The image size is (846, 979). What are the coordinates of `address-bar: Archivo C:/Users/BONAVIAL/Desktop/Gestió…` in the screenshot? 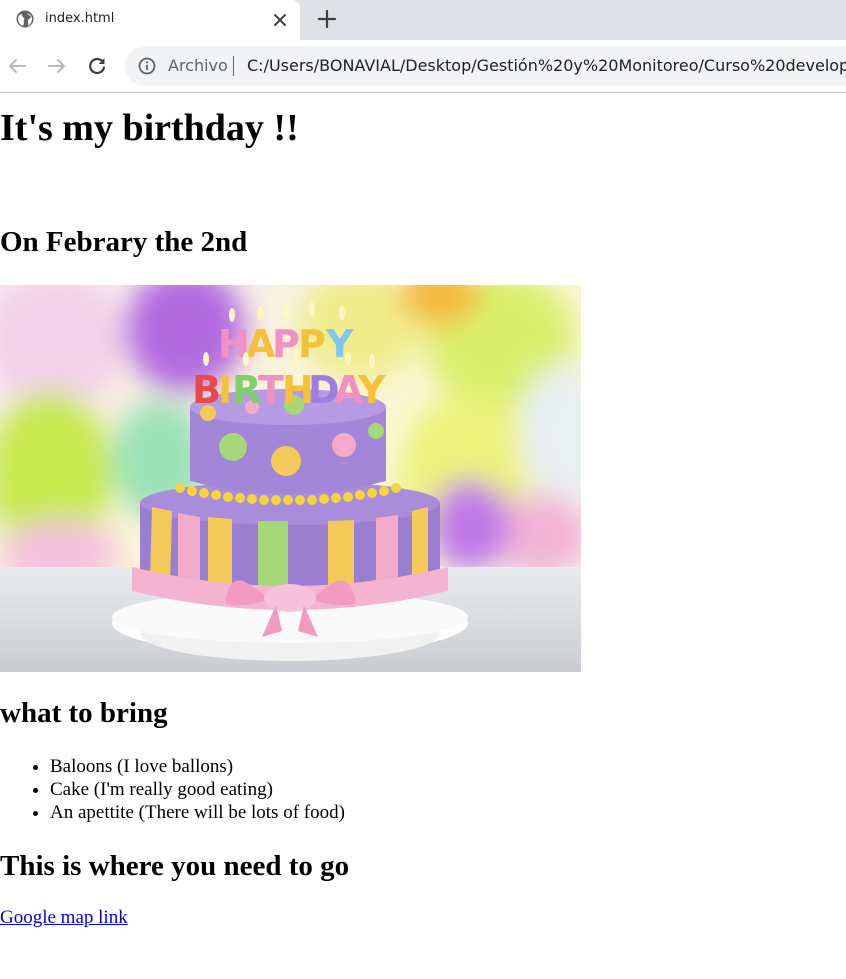 It's located at (485, 66).